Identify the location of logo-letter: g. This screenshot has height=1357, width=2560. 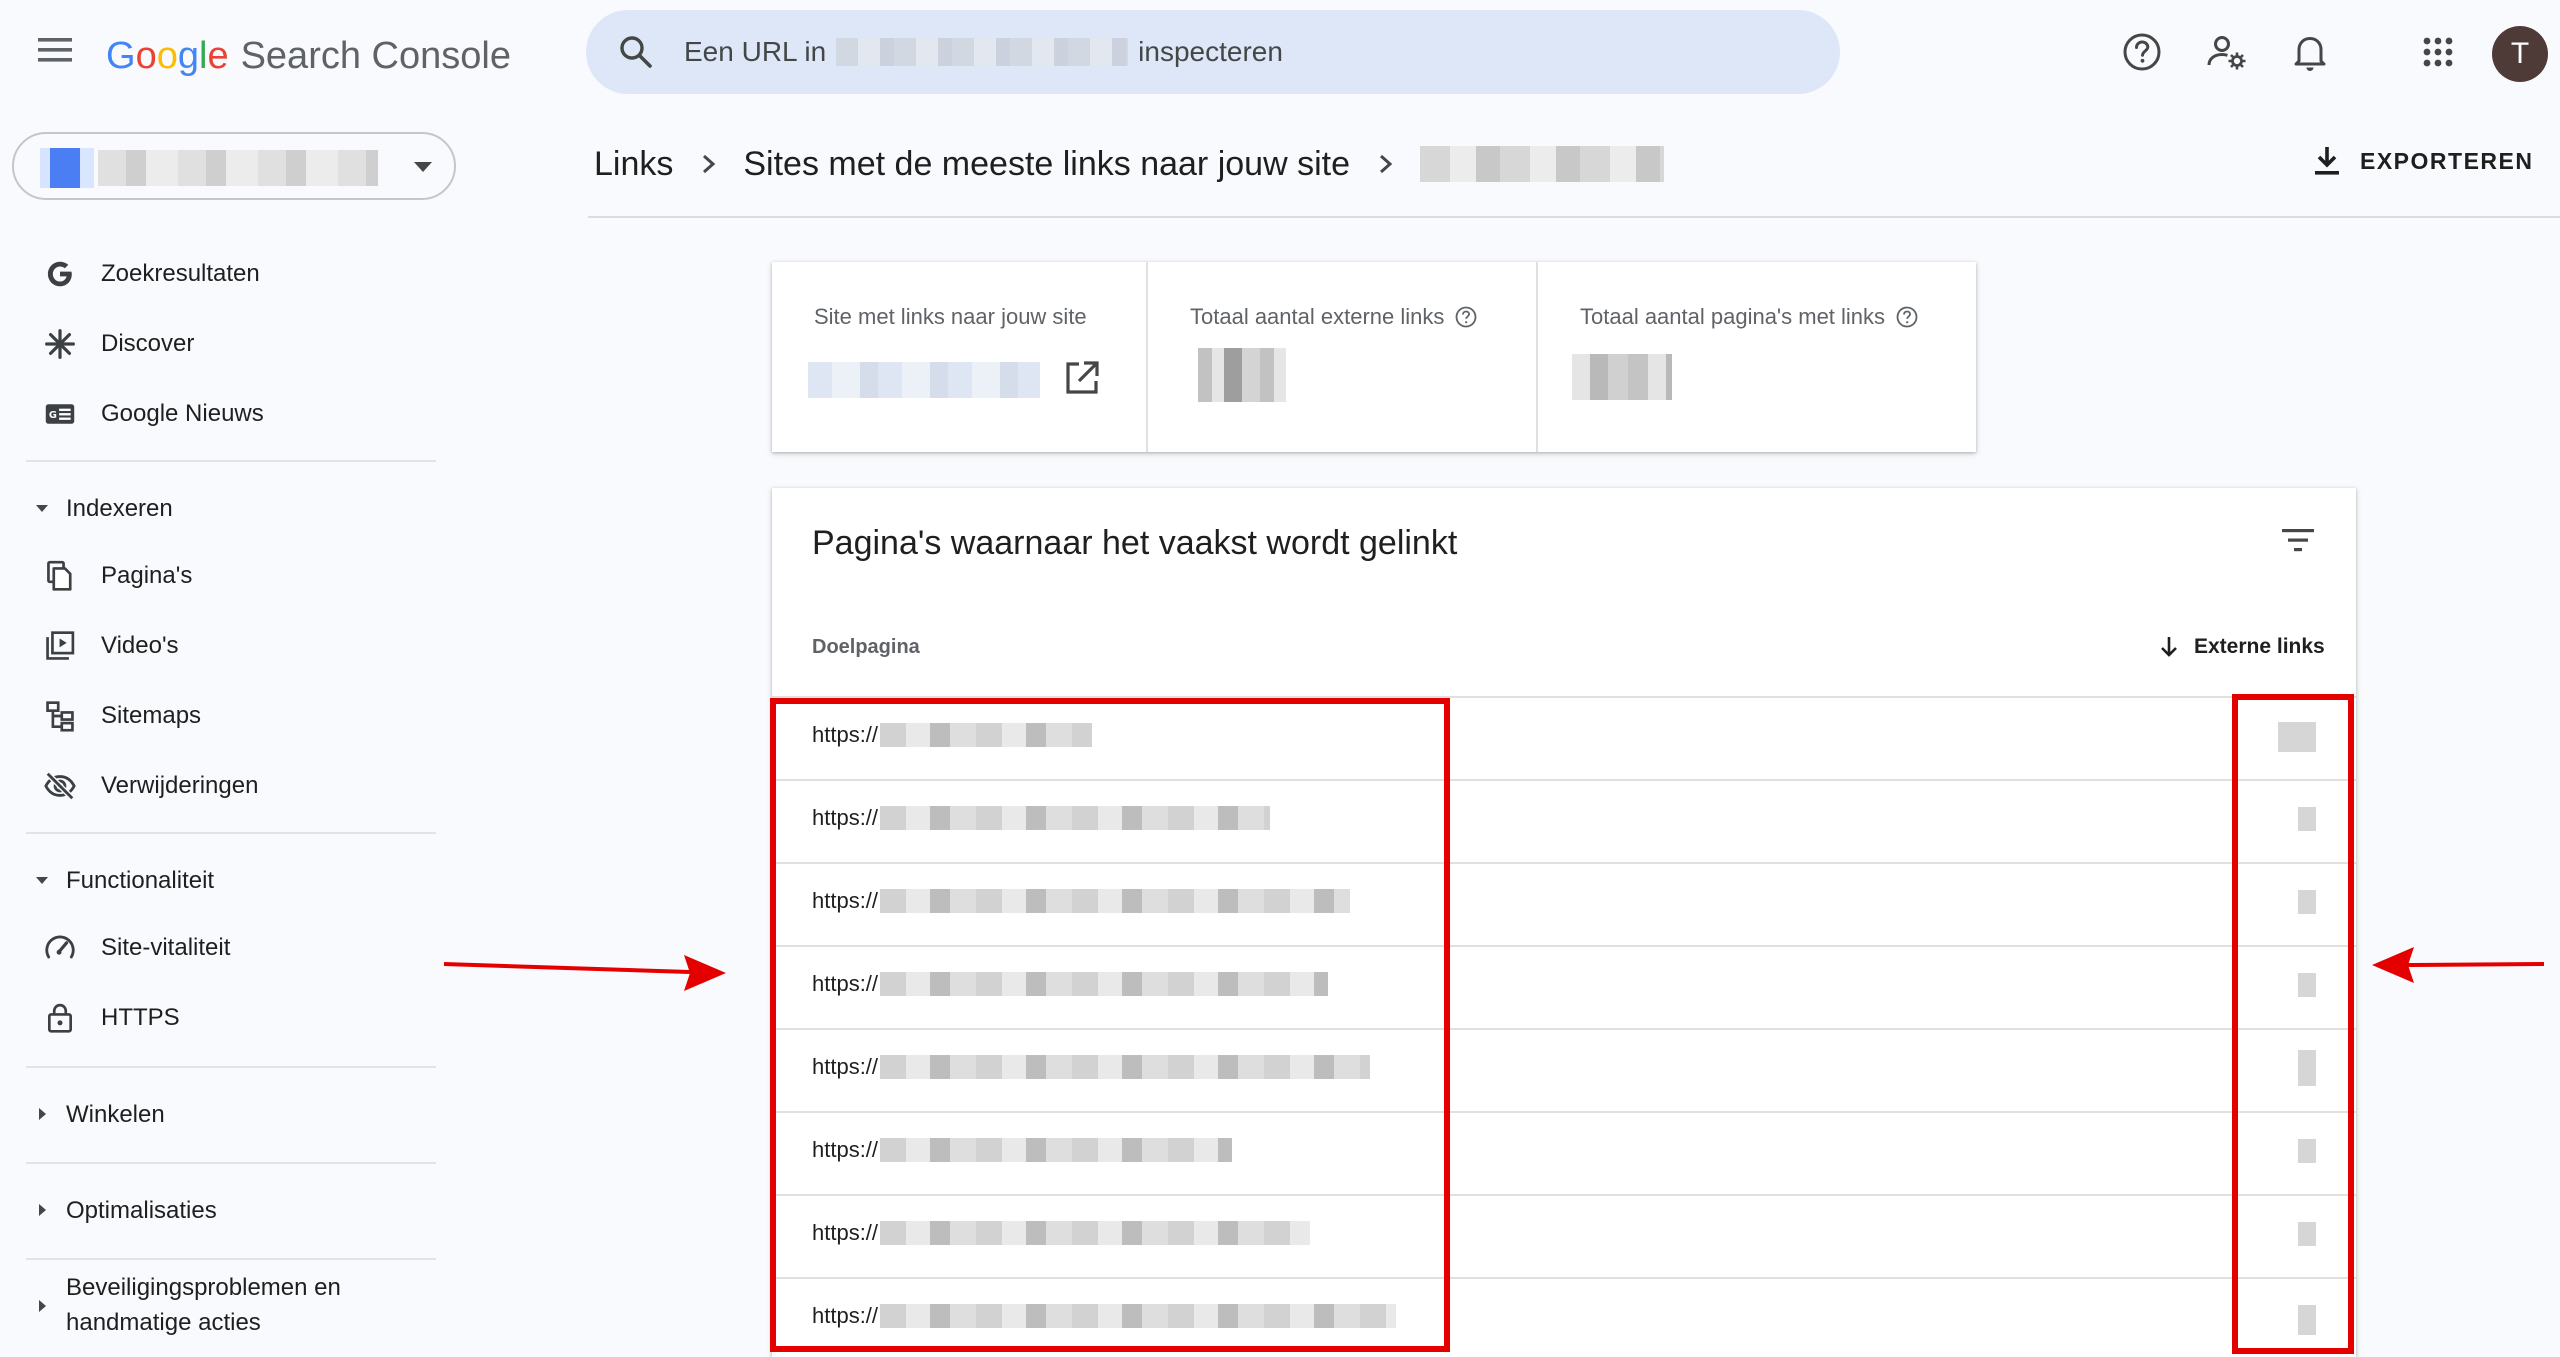
(188, 56).